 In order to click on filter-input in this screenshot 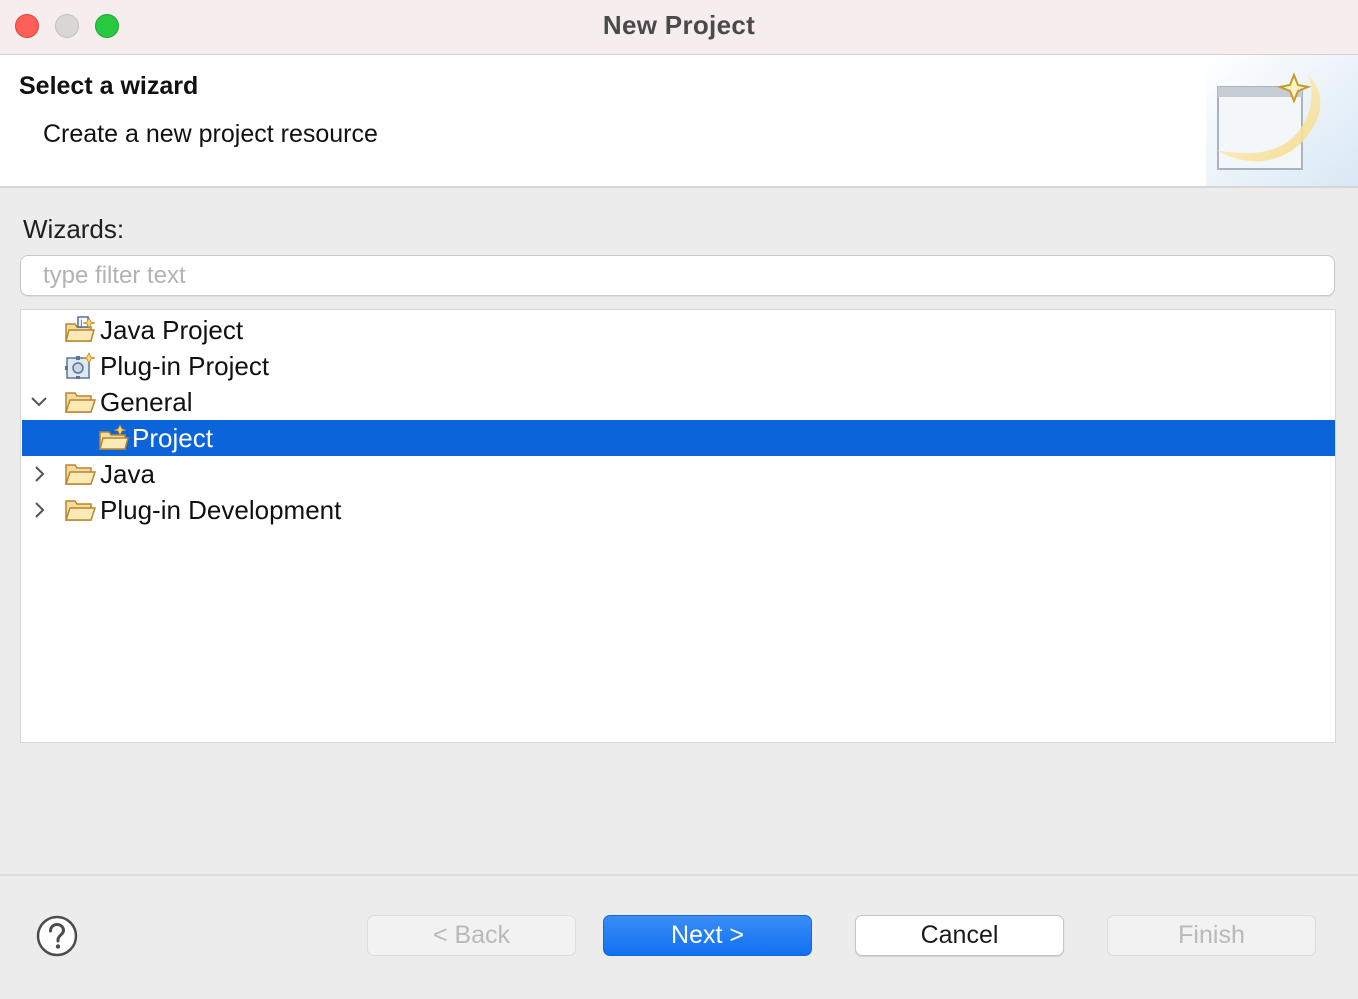, I will do `click(677, 275)`.